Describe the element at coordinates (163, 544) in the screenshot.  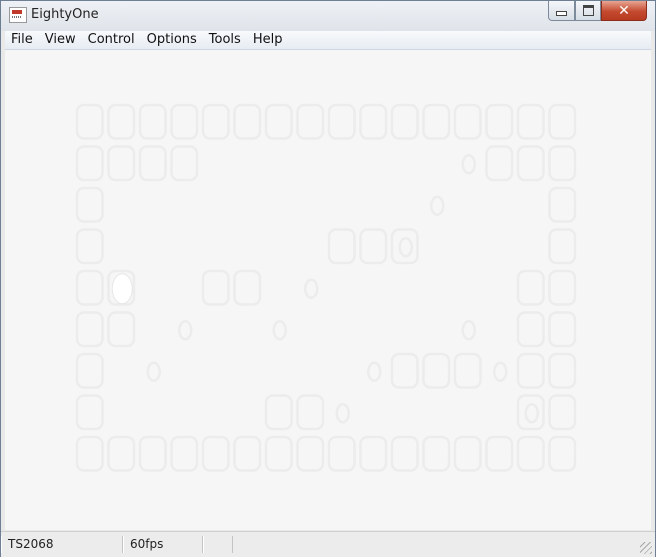
I see `status-fps: 60fps` at that location.